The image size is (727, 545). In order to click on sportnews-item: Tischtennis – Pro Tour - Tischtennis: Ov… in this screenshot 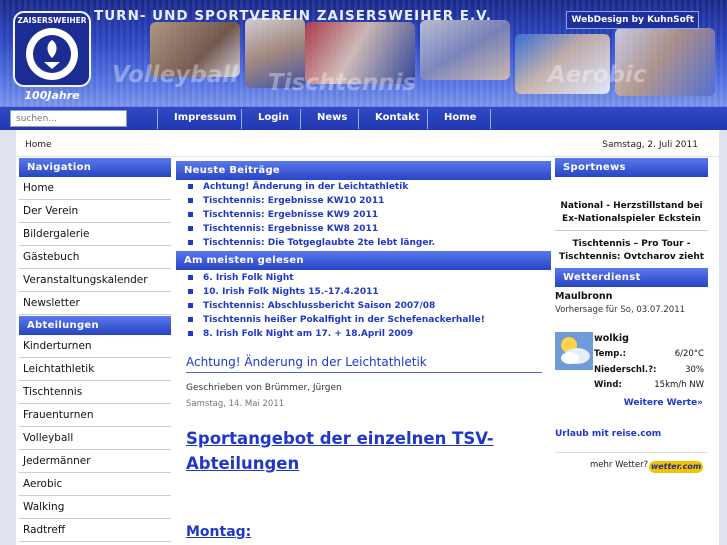, I will do `click(631, 251)`.